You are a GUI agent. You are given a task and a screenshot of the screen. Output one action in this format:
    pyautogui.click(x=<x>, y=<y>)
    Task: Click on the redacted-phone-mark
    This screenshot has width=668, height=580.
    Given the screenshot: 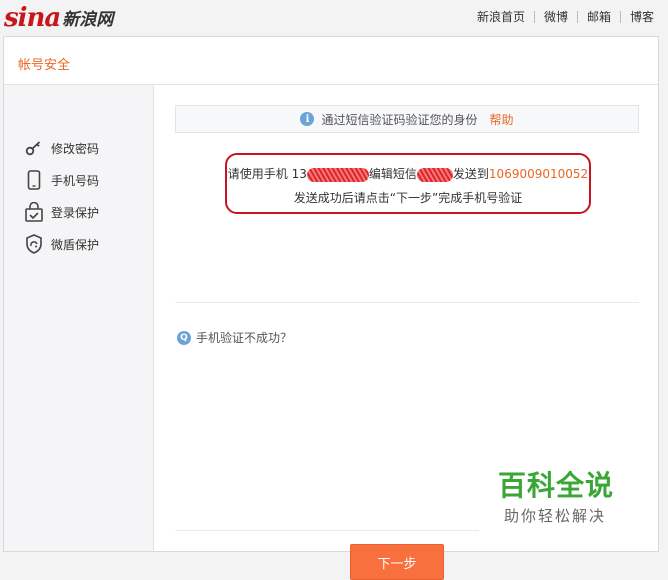 What is the action you would take?
    pyautogui.click(x=337, y=174)
    